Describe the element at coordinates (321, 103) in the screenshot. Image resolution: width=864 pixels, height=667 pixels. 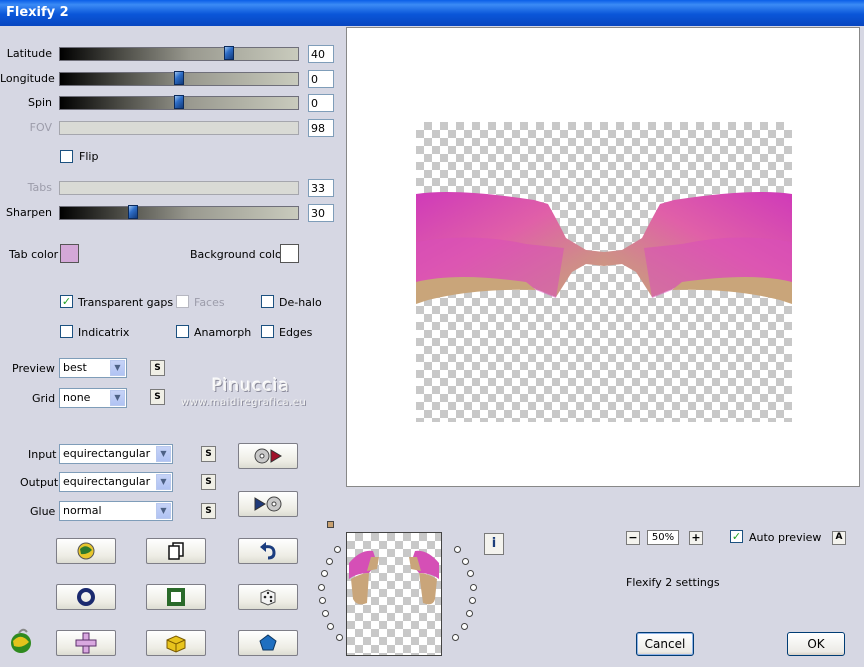
I see `spin-value-field: 0` at that location.